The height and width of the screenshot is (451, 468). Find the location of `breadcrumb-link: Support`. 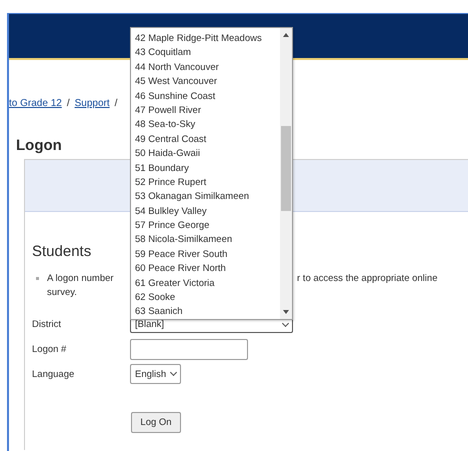

breadcrumb-link: Support is located at coordinates (92, 103).